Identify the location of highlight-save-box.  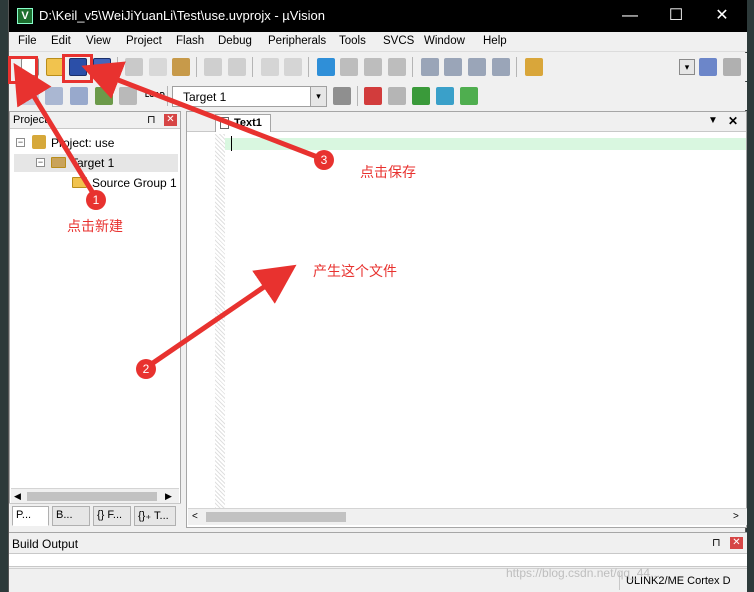
(77, 68).